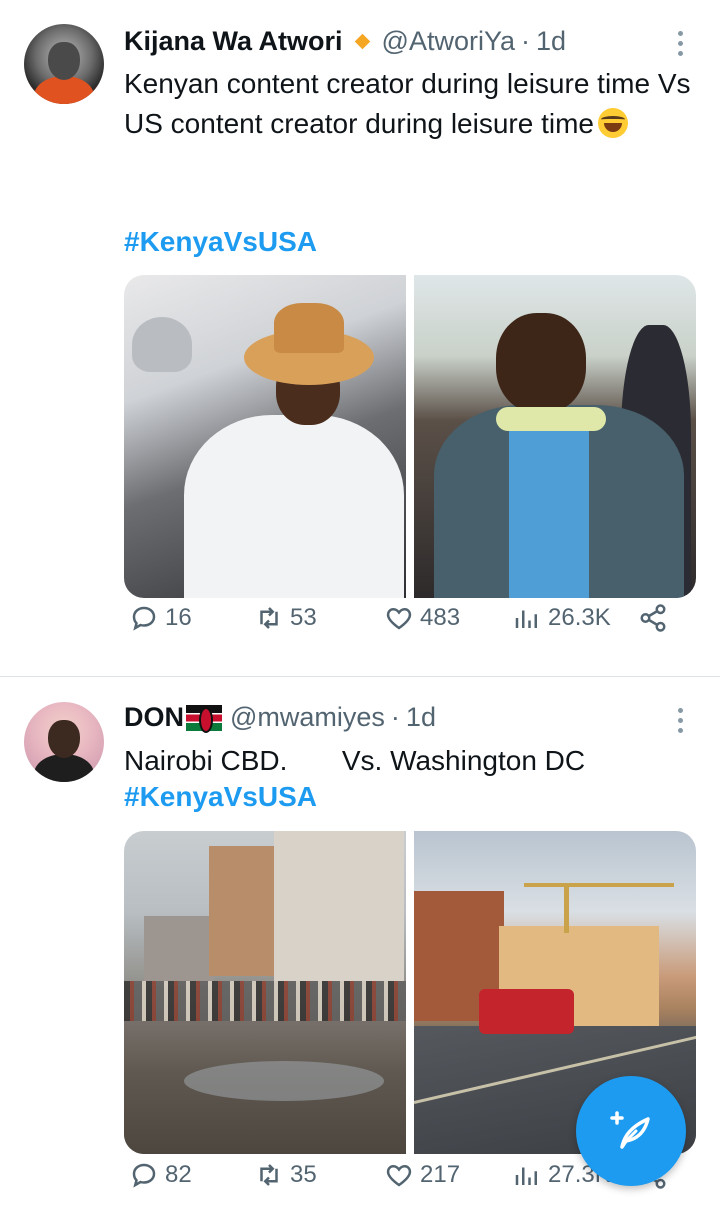  Describe the element at coordinates (579, 617) in the screenshot. I see `views-count: 26.3K` at that location.